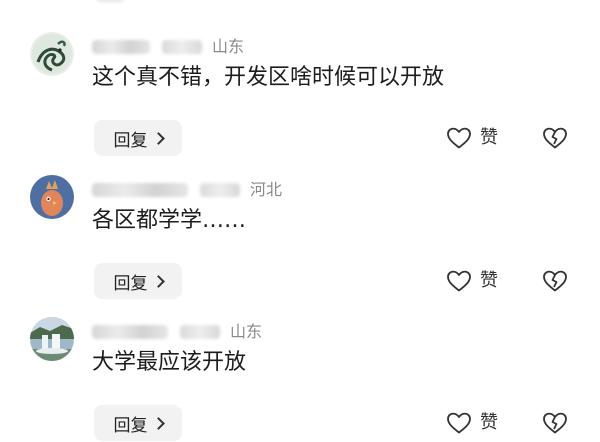 This screenshot has height=442, width=600. I want to click on avatar-cartoon-image, so click(52, 197).